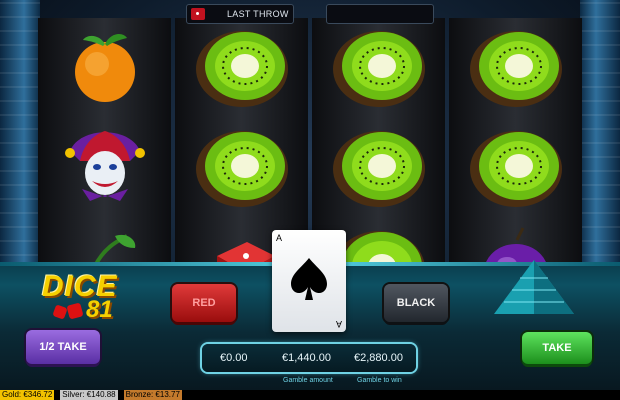 The image size is (620, 400). Describe the element at coordinates (308, 380) in the screenshot. I see `gamble-amount-label: Gamble amount` at that location.